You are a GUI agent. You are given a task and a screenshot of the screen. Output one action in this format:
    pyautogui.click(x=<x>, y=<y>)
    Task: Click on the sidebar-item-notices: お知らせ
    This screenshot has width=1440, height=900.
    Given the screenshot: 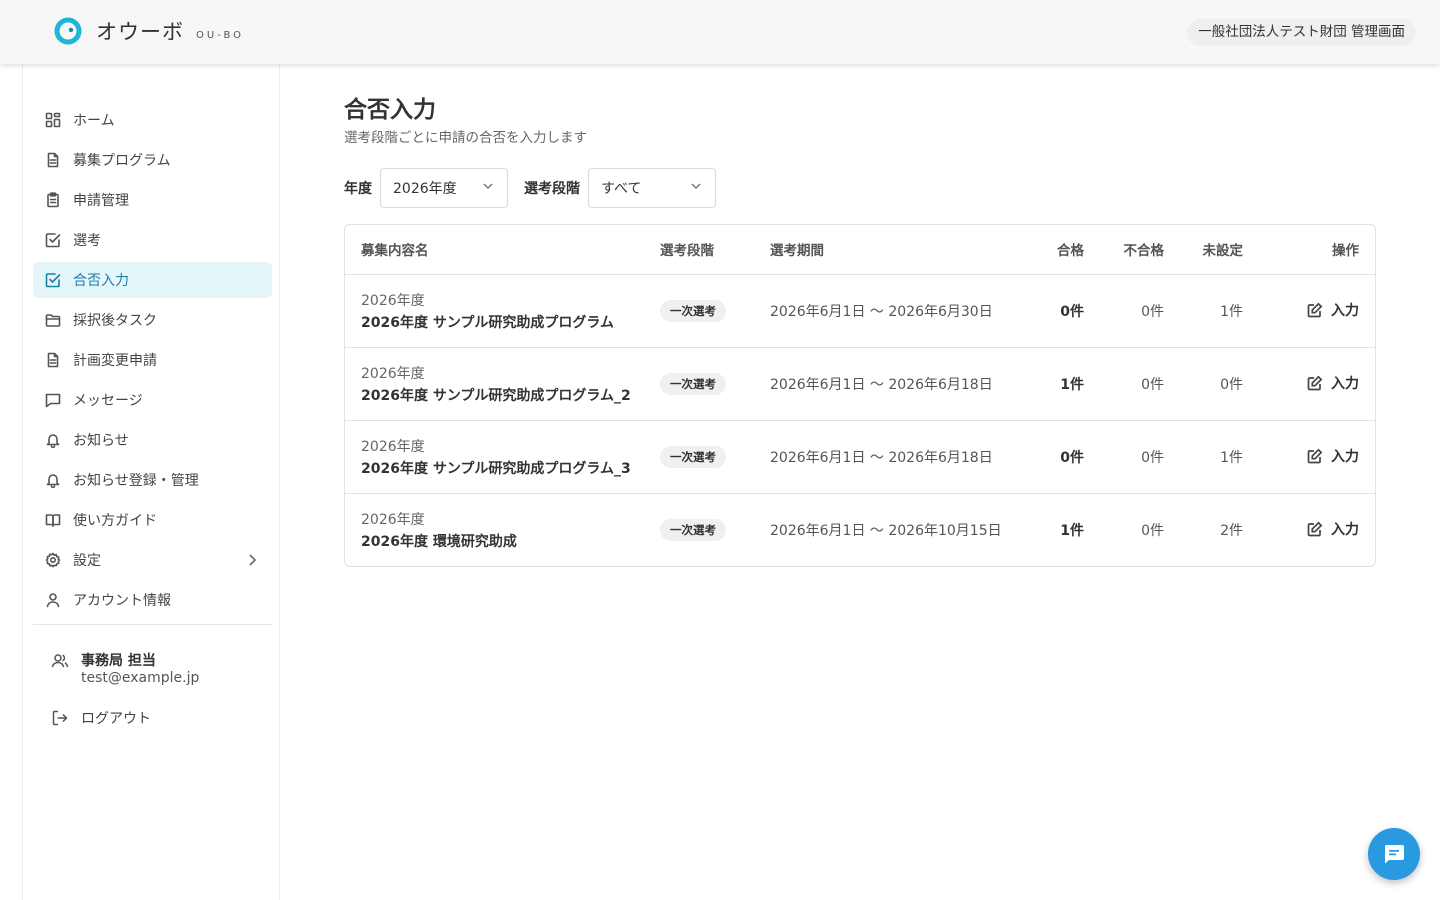 What is the action you would take?
    pyautogui.click(x=152, y=440)
    